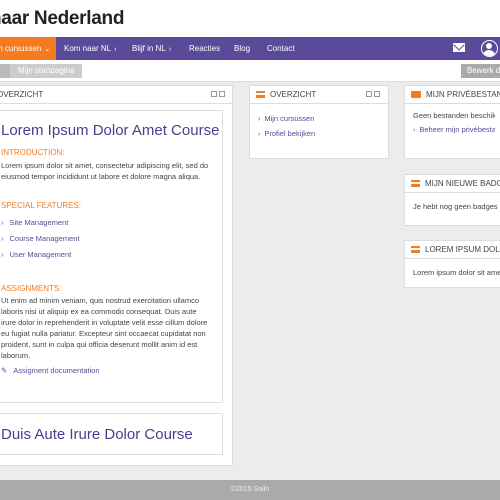 The image size is (500, 500). I want to click on section-heading: ASSIGNMENTS:, so click(31, 288).